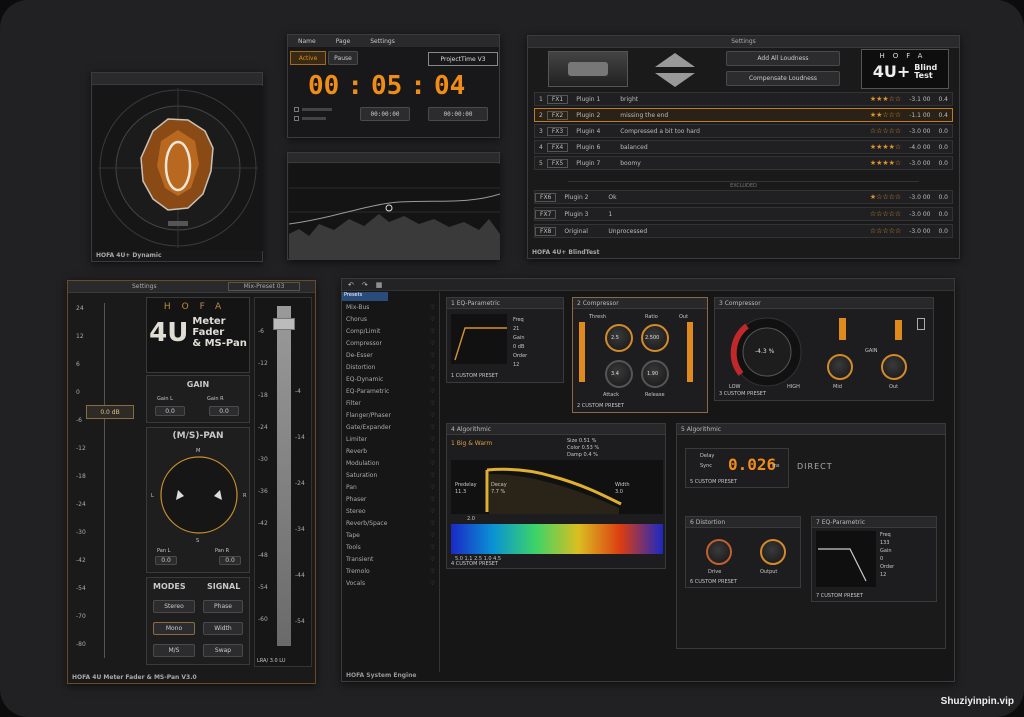  I want to click on signal-width-button: Width, so click(223, 628).